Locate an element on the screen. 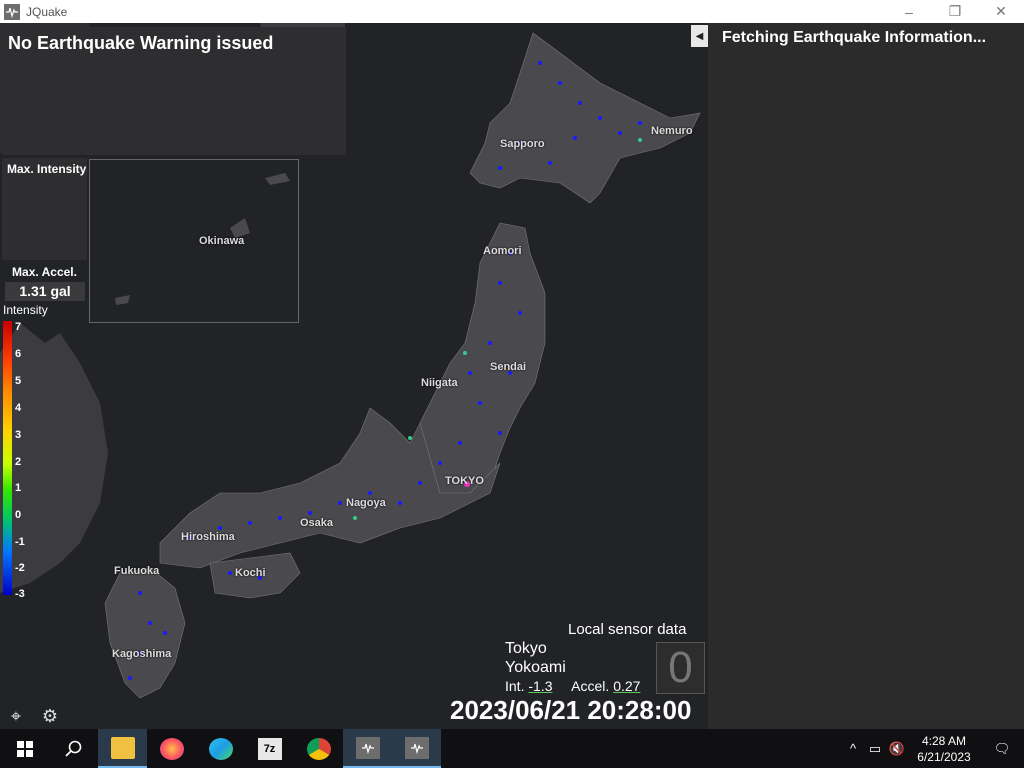 Image resolution: width=1024 pixels, height=768 pixels. city-label-sendai: Sendai is located at coordinates (508, 367).